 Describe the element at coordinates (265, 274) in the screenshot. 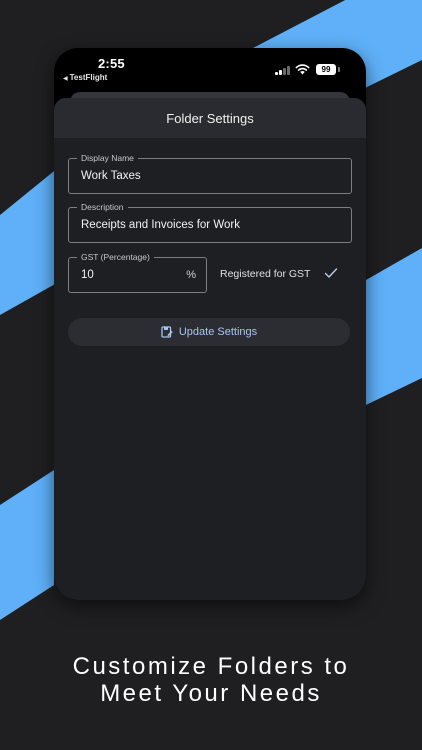

I see `registered-for-gst-label: Registered for GST` at that location.